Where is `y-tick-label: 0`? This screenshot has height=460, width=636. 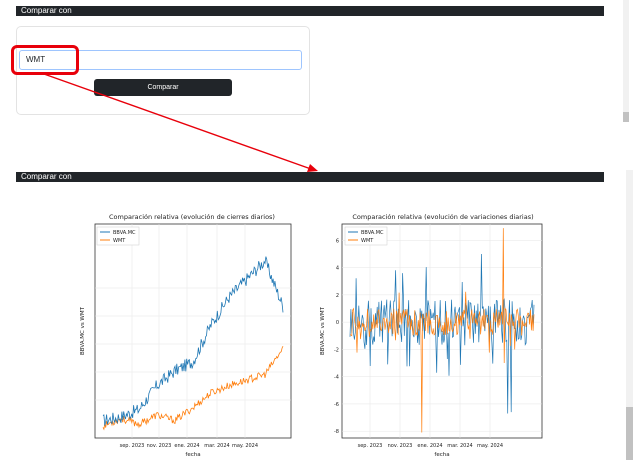
y-tick-label: 0 is located at coordinates (337, 323).